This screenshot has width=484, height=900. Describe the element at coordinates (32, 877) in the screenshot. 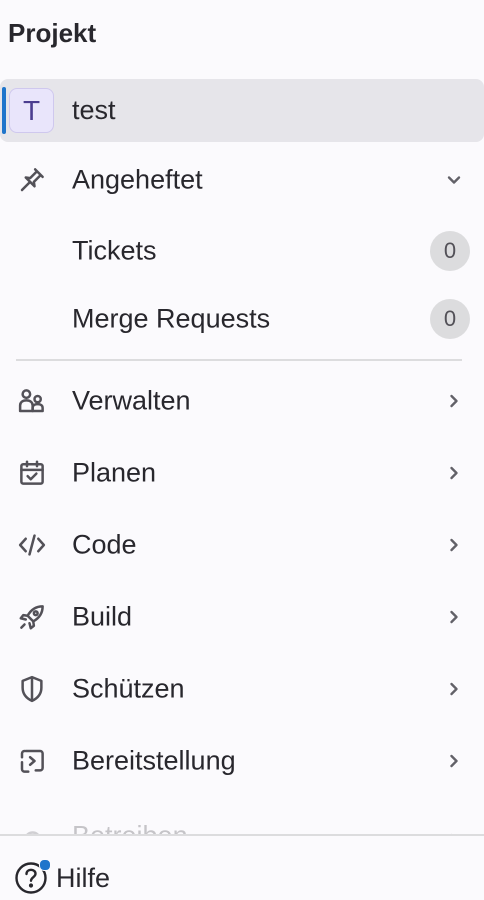

I see `question-icon` at that location.